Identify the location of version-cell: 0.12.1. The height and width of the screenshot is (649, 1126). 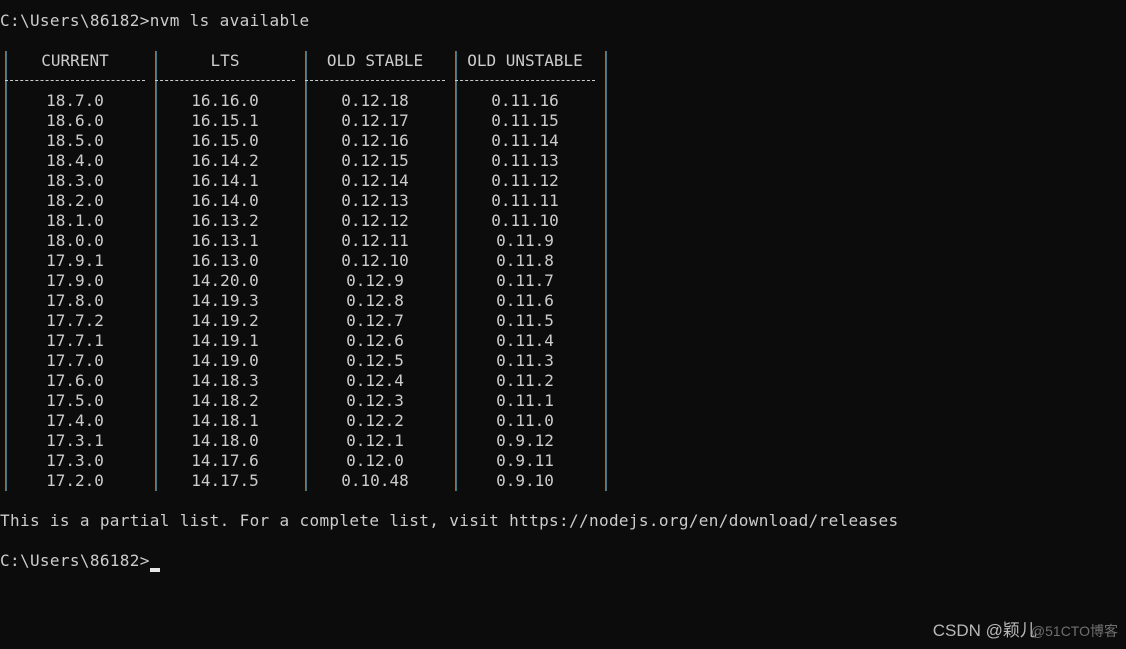
(375, 440).